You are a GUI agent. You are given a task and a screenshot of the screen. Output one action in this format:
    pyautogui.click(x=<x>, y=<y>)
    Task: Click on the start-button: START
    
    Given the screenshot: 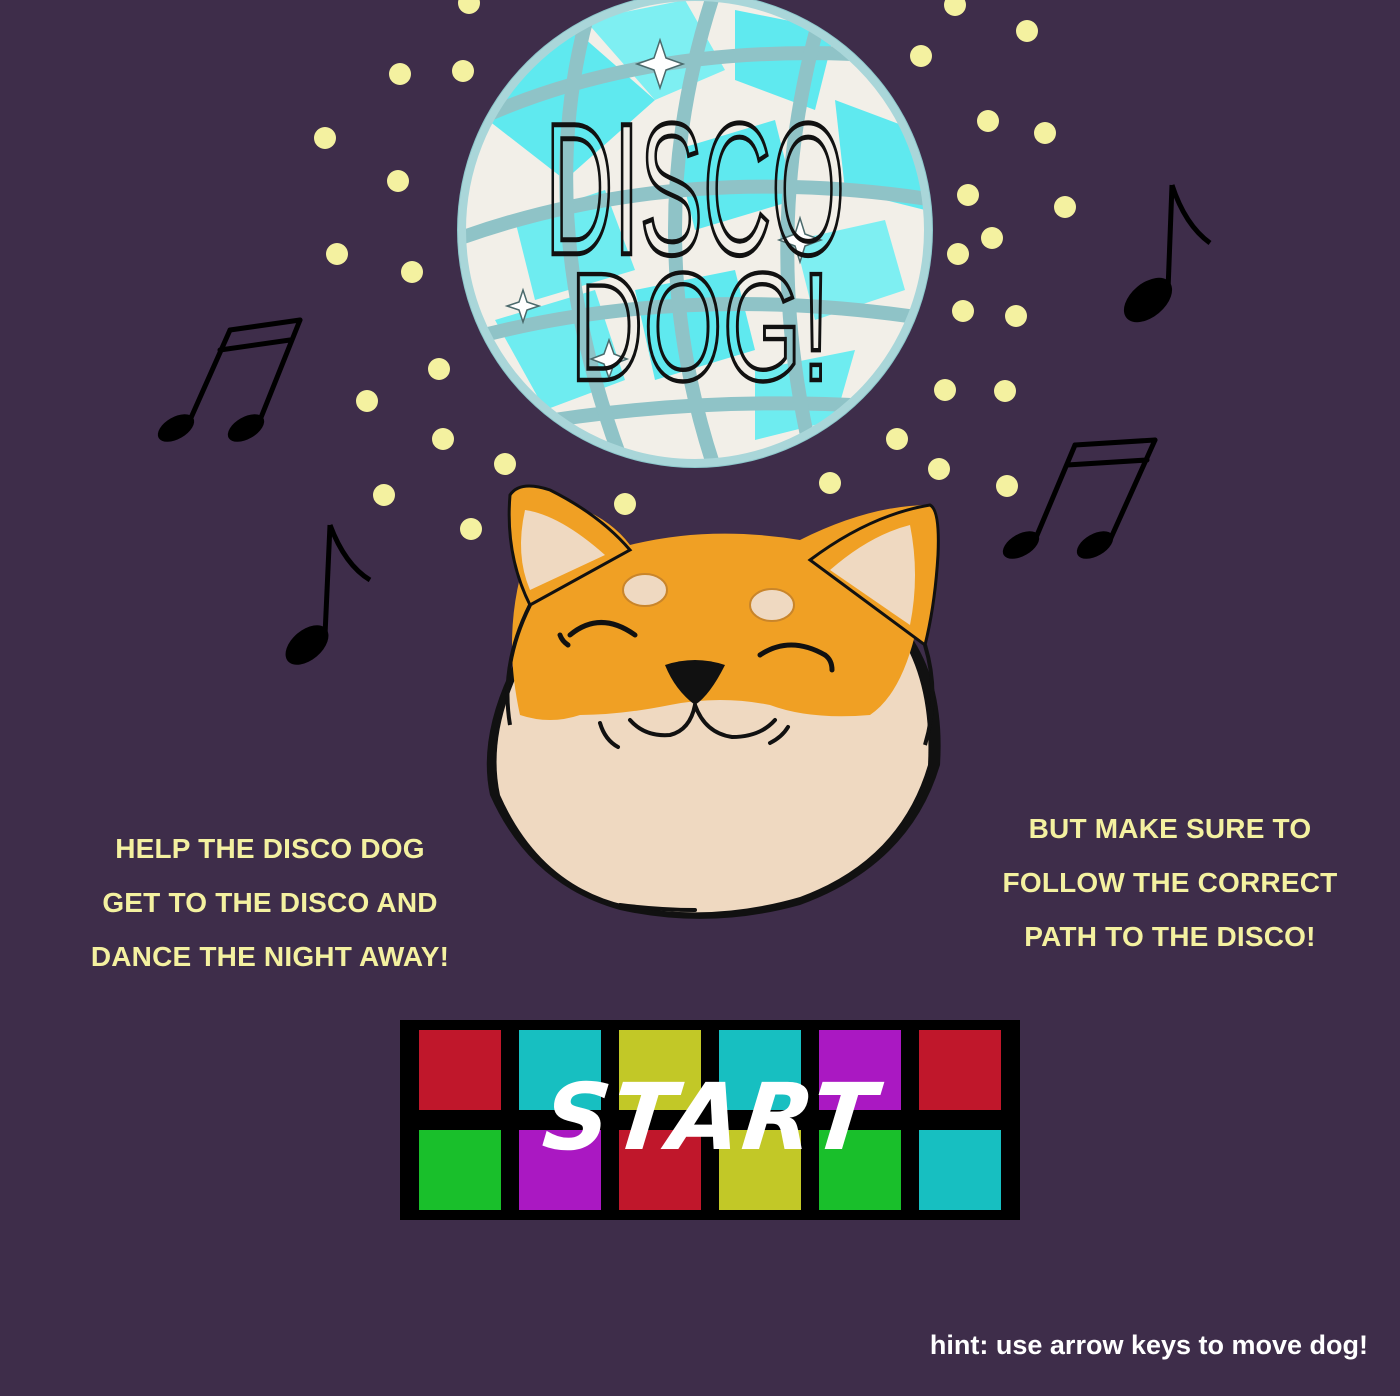 What is the action you would take?
    pyautogui.click(x=710, y=1120)
    